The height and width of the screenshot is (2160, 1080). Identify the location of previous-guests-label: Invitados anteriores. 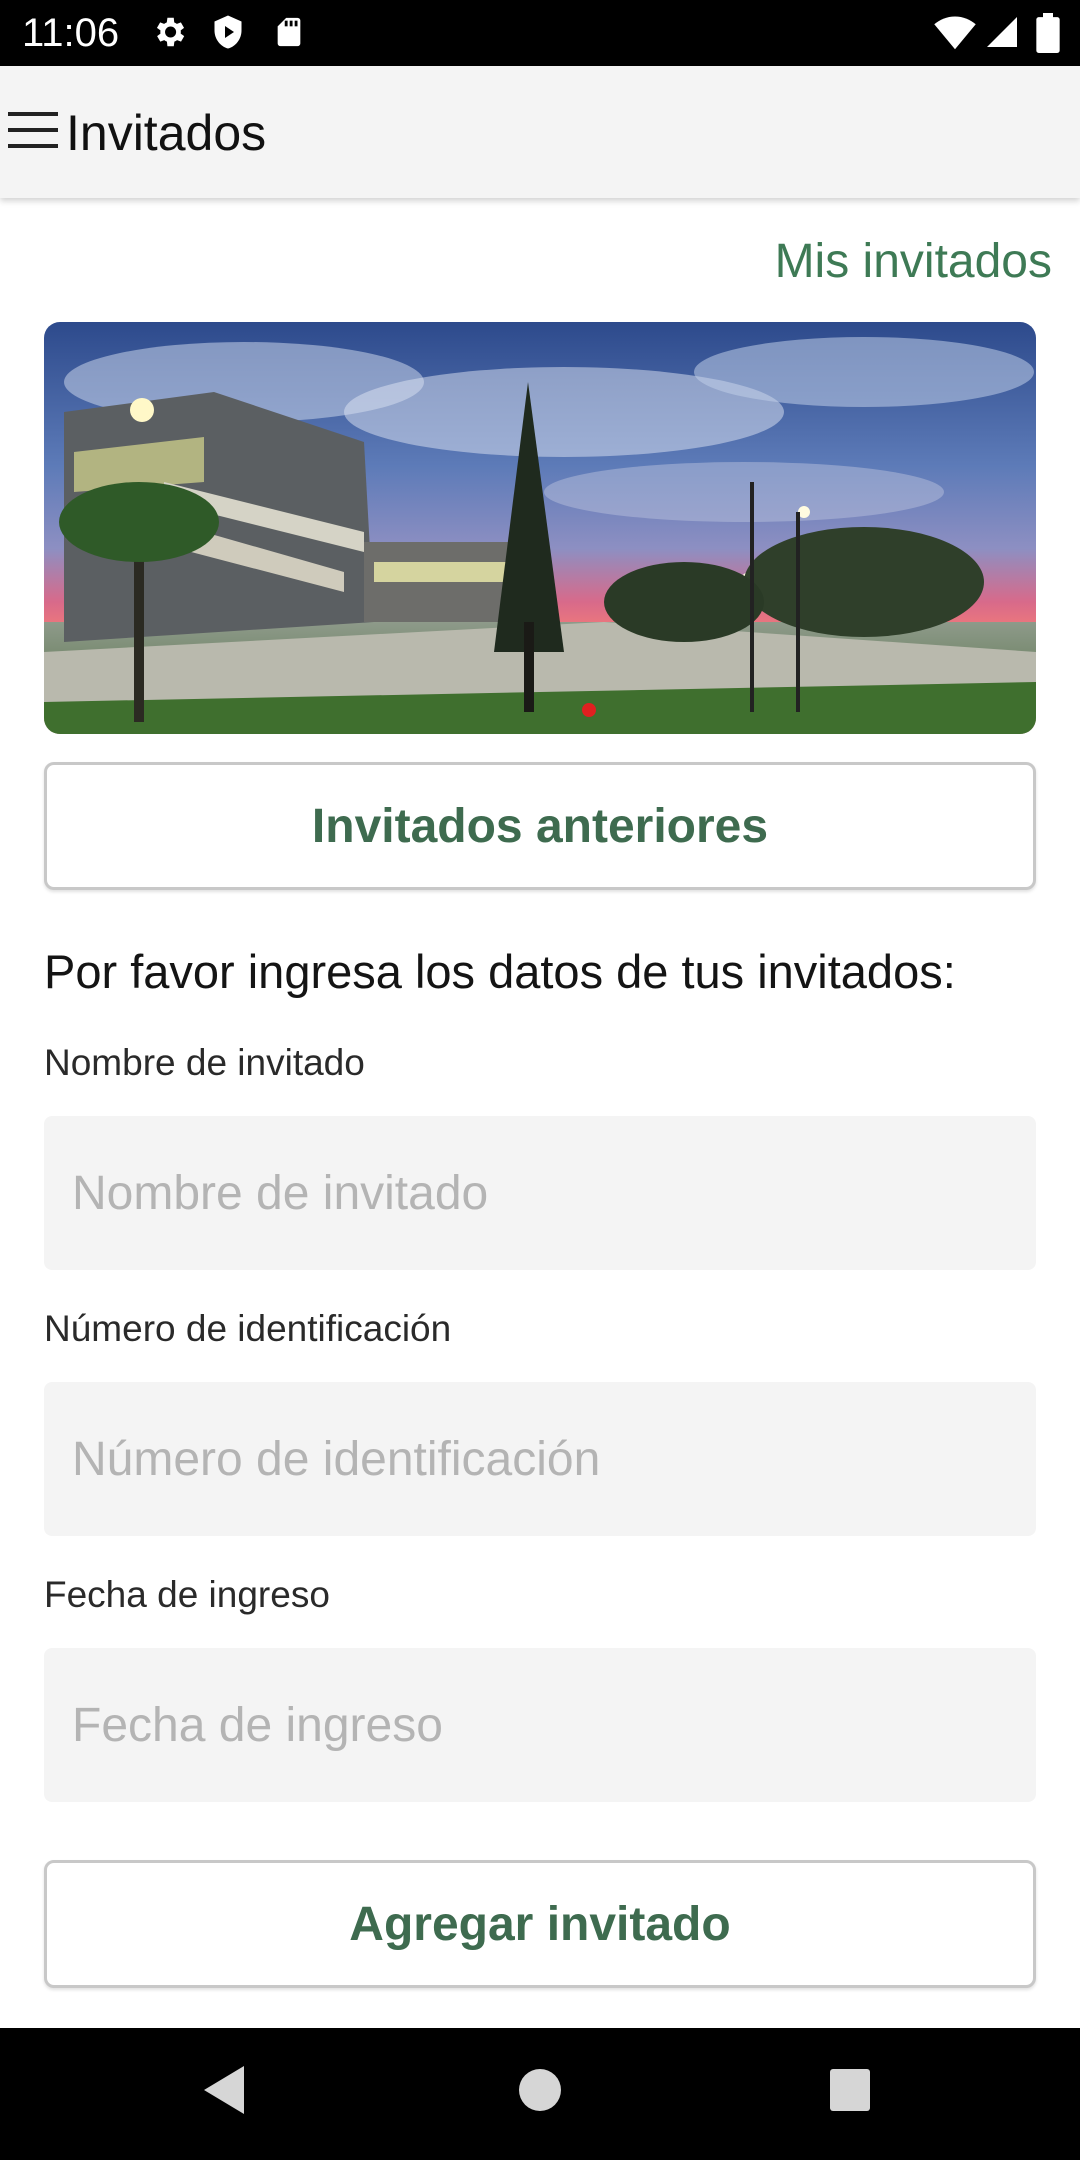
(540, 826).